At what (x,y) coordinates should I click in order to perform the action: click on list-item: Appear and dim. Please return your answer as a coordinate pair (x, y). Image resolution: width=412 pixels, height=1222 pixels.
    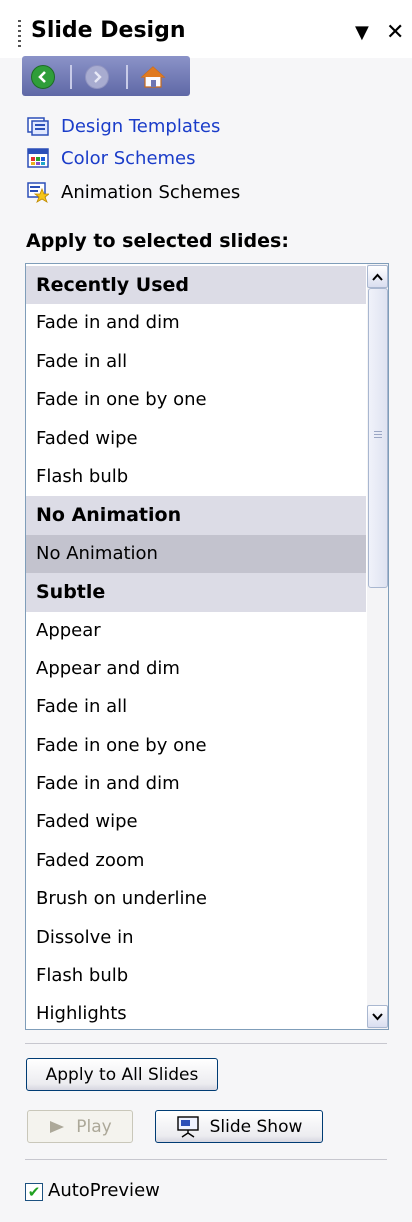
    Looking at the image, I should click on (196, 669).